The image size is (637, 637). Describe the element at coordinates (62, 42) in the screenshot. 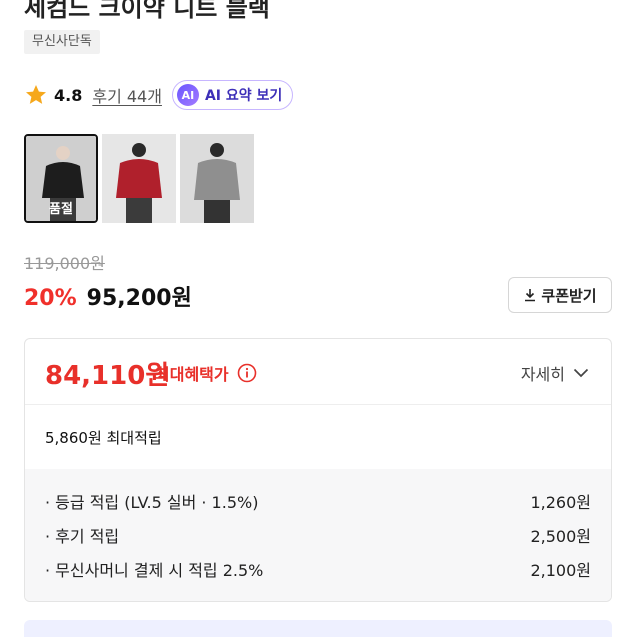

I see `exclusive-badge: 무신사단독` at that location.